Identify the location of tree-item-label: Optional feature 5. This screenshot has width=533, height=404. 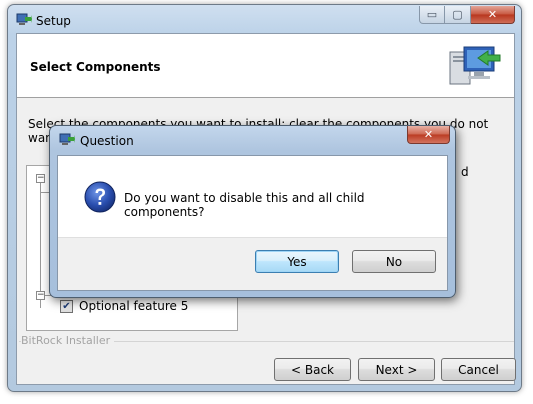
(134, 306).